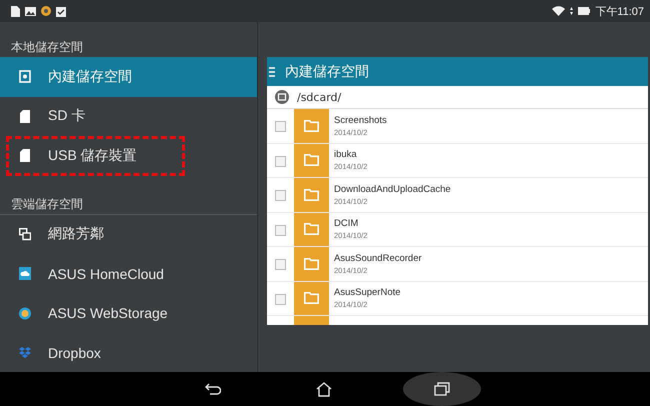 Image resolution: width=650 pixels, height=406 pixels. What do you see at coordinates (324, 389) in the screenshot?
I see `home-icon` at bounding box center [324, 389].